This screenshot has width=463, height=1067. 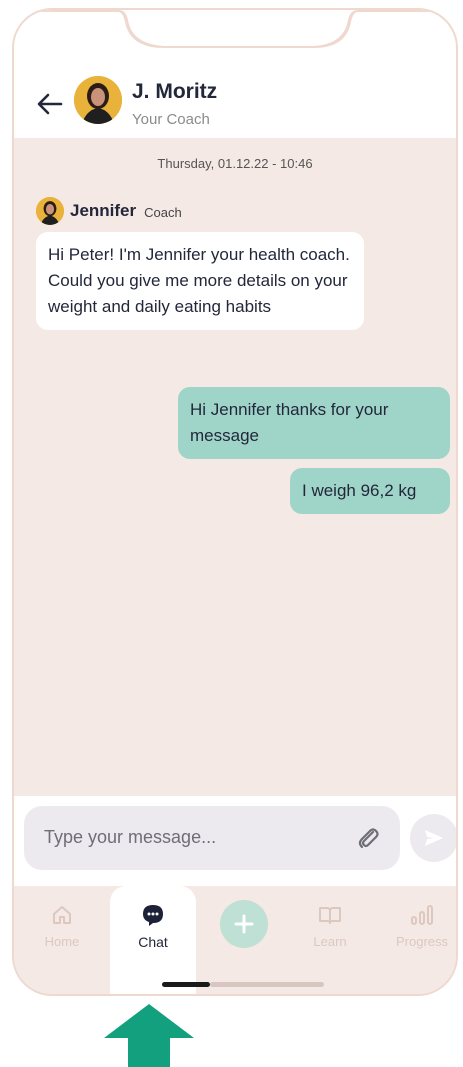 I want to click on sender-avatar, so click(x=50, y=211).